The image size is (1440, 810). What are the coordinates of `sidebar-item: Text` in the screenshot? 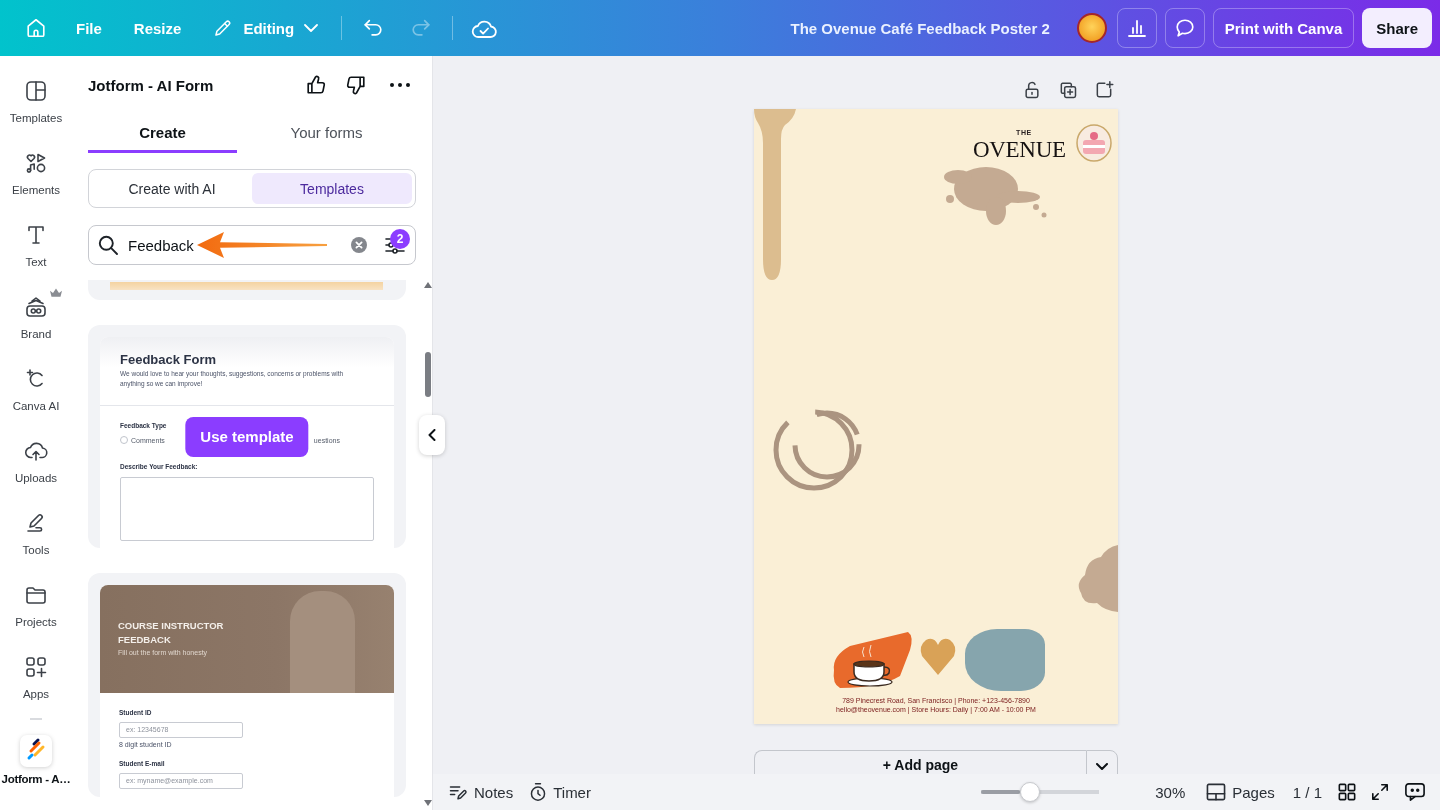 It's located at (36, 248).